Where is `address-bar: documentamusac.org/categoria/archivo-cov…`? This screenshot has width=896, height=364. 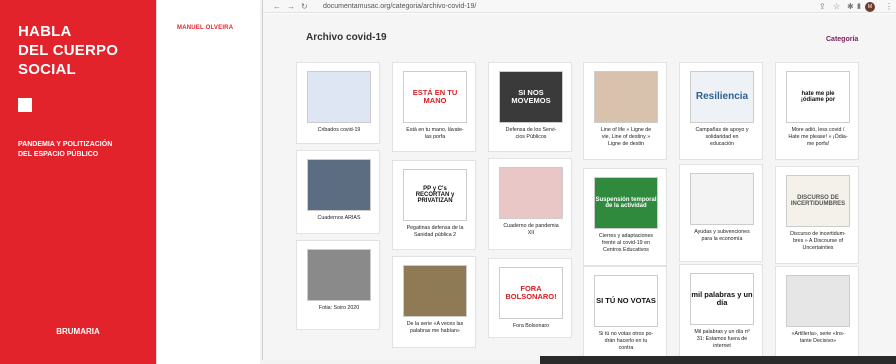 address-bar: documentamusac.org/categoria/archivo-cov… is located at coordinates (399, 6).